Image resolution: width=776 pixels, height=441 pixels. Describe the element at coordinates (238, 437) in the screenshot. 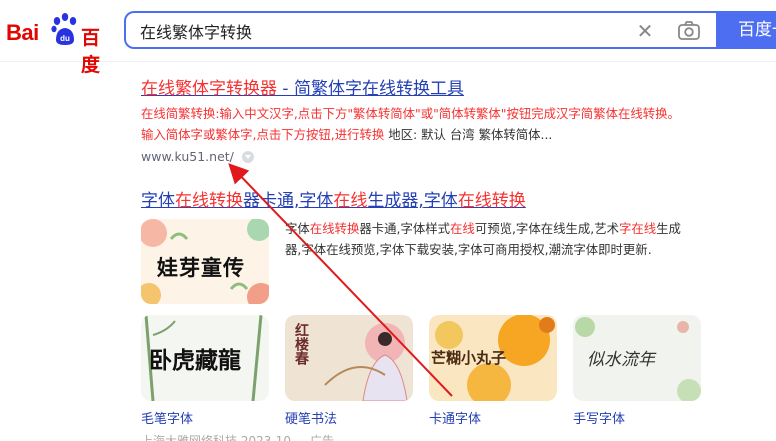

I see `partial-source-line: 上海大雅网络科技 2023-10 ... 广告` at that location.